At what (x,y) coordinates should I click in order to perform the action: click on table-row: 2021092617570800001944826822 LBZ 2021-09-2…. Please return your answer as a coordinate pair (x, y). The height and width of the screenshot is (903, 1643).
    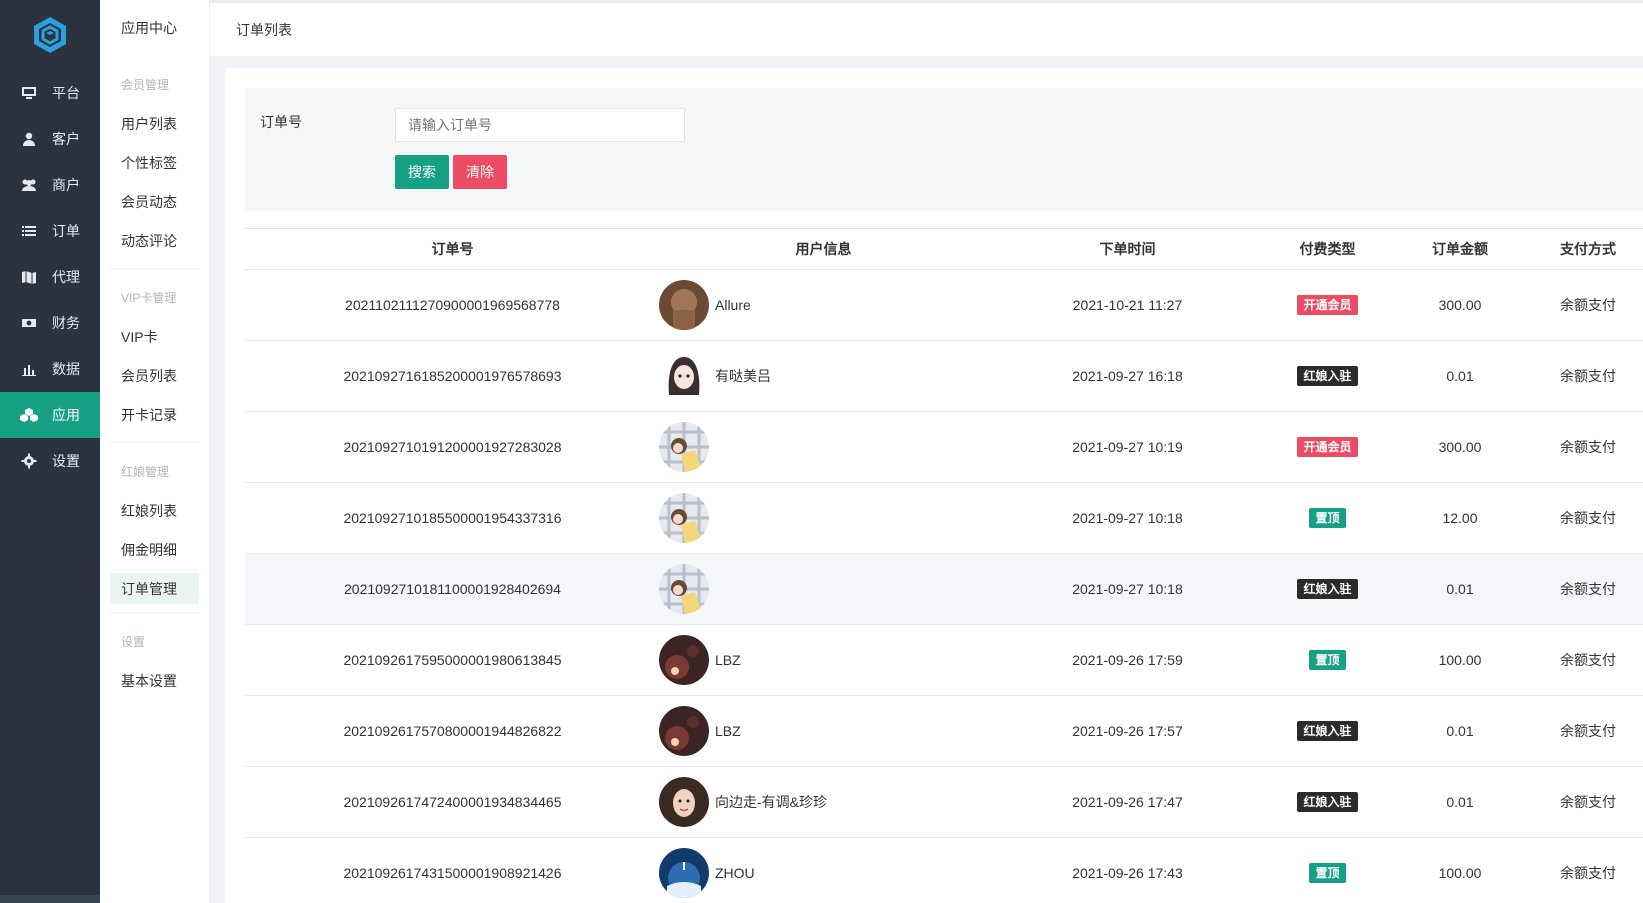
    Looking at the image, I should click on (944, 731).